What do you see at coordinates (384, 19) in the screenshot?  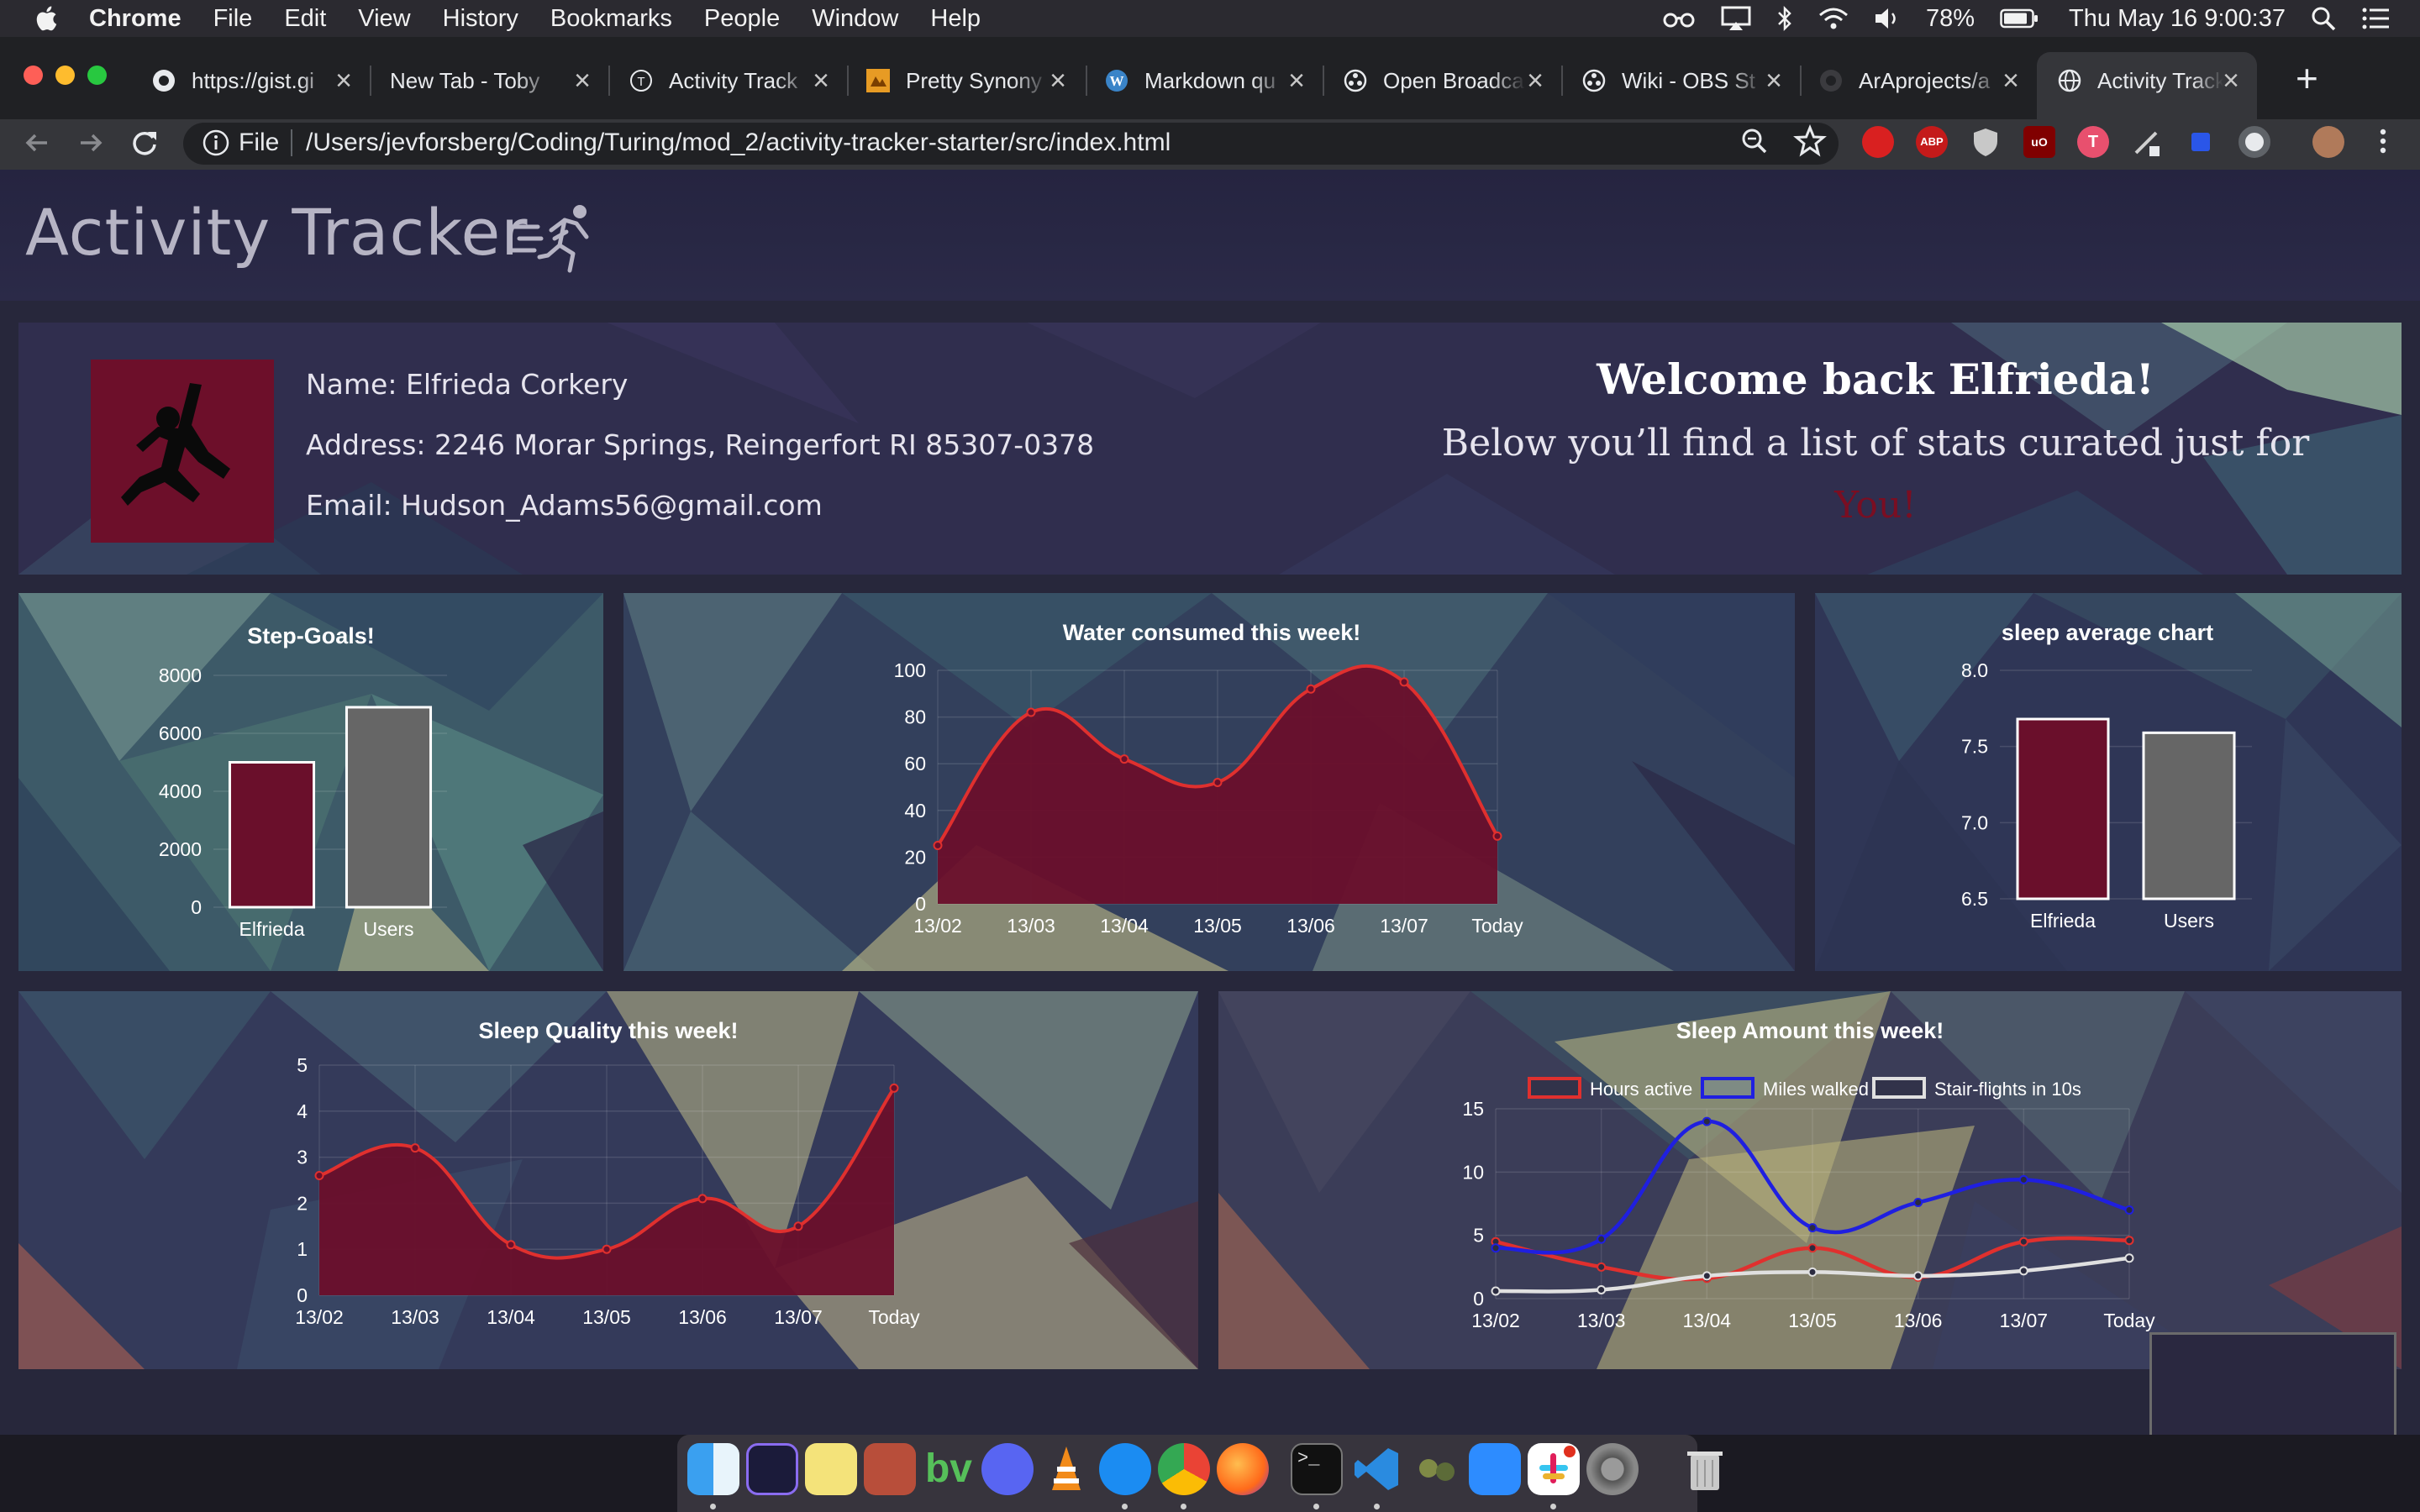 I see `menu-view: View` at bounding box center [384, 19].